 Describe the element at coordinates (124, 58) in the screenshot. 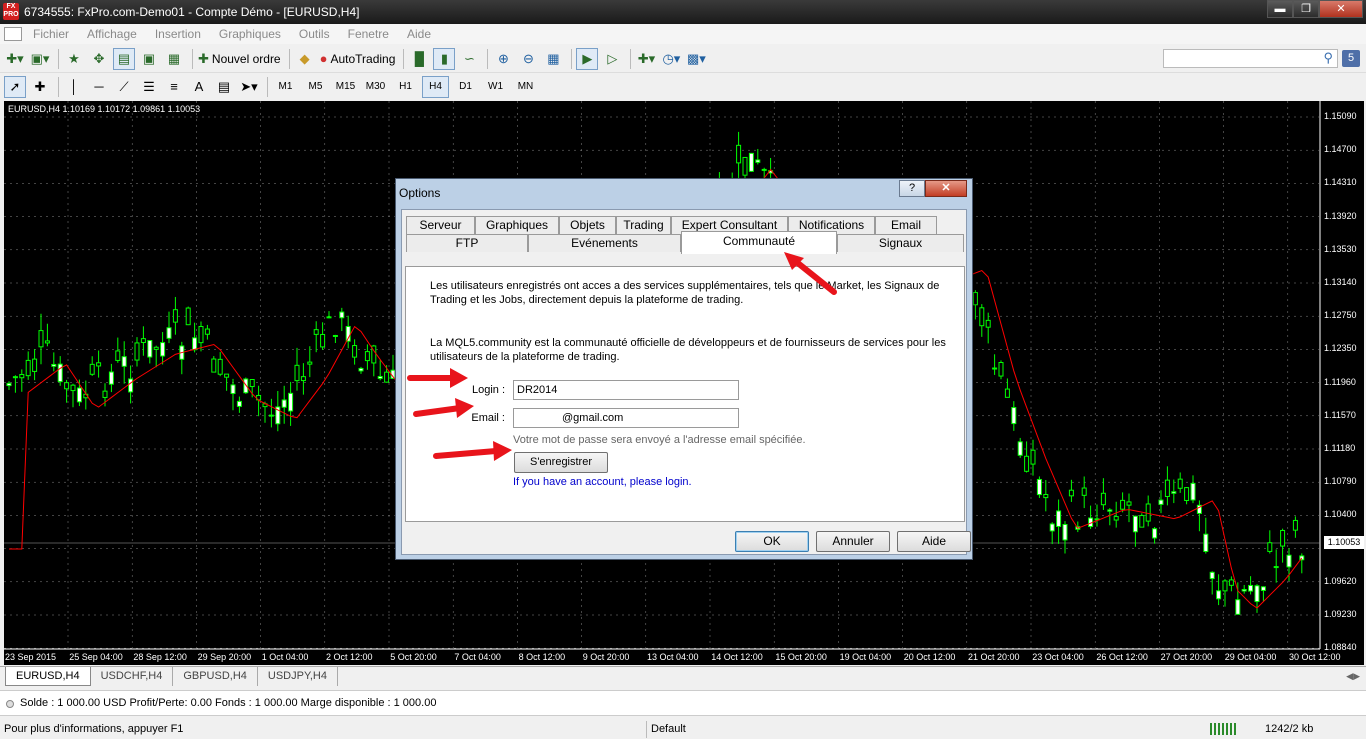

I see `data-window-icon: ▤` at that location.